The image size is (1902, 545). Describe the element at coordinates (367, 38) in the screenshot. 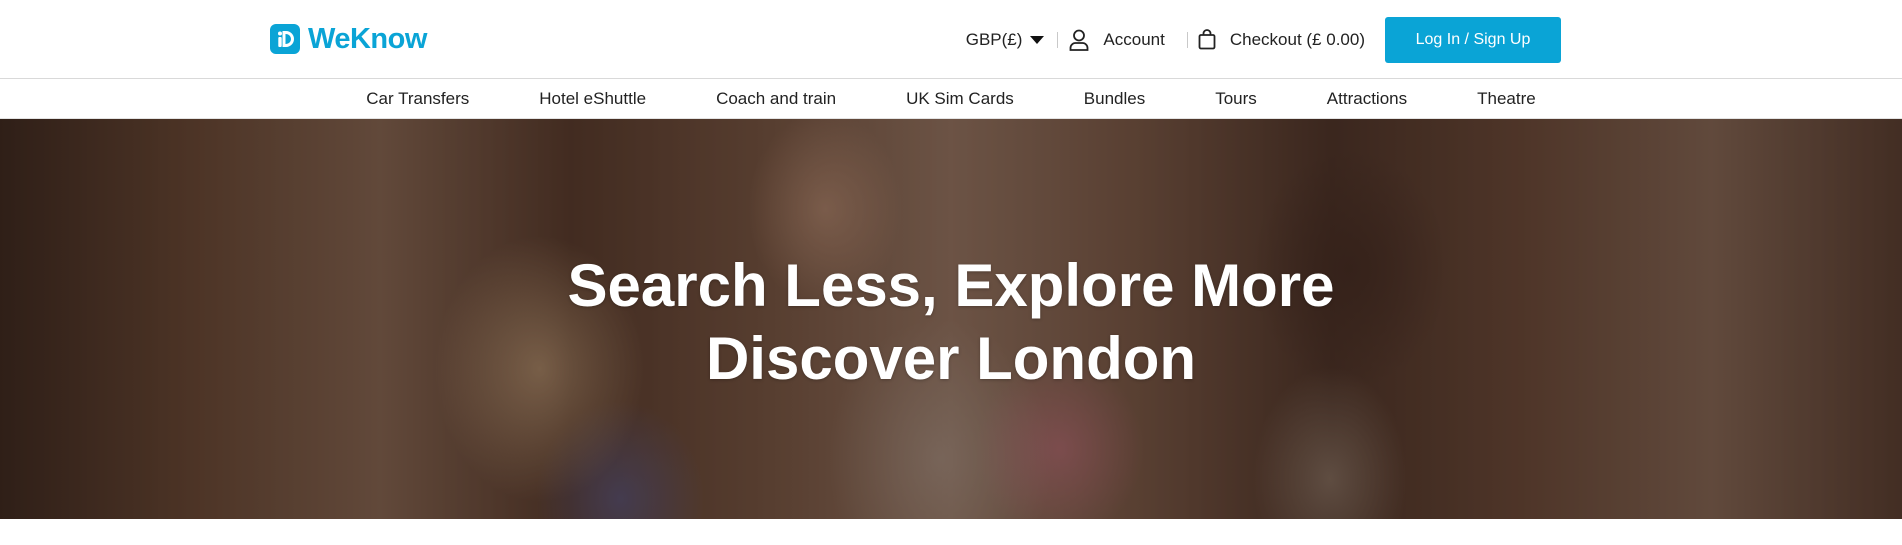

I see `brand-name: WeKnow` at that location.